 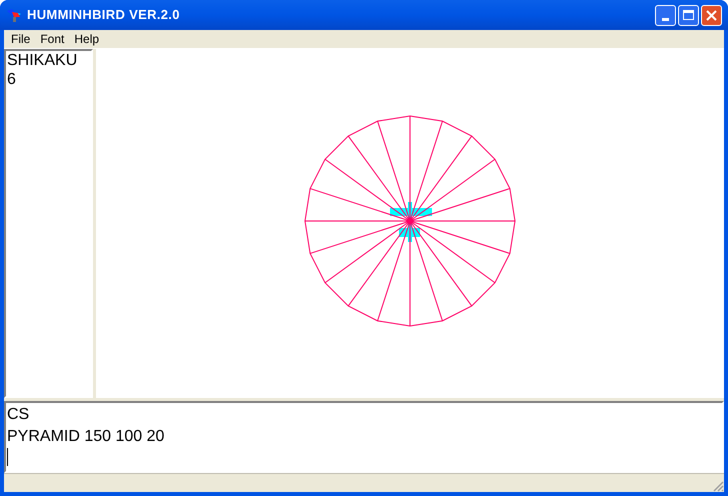 What do you see at coordinates (7, 457) in the screenshot?
I see `text-cursor` at bounding box center [7, 457].